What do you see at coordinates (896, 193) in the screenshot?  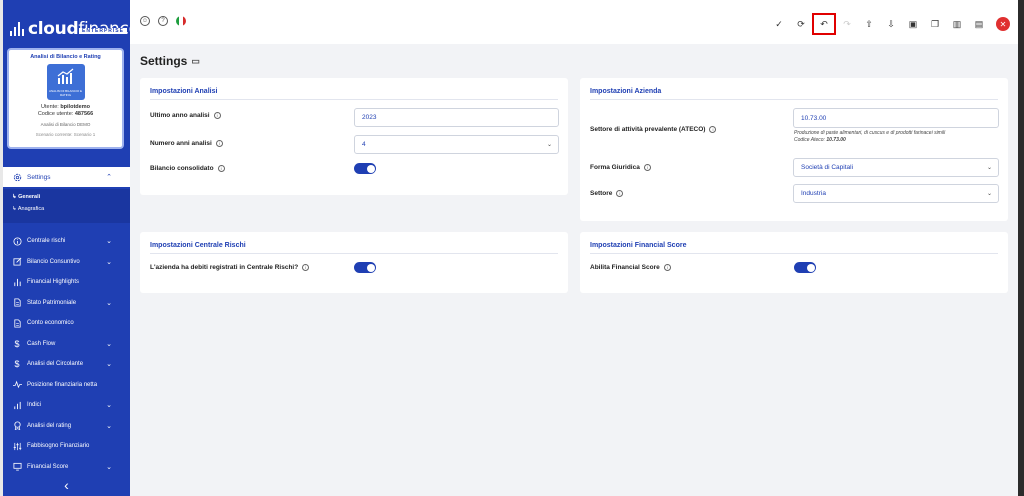 I see `settore-select: Industria ⌄` at bounding box center [896, 193].